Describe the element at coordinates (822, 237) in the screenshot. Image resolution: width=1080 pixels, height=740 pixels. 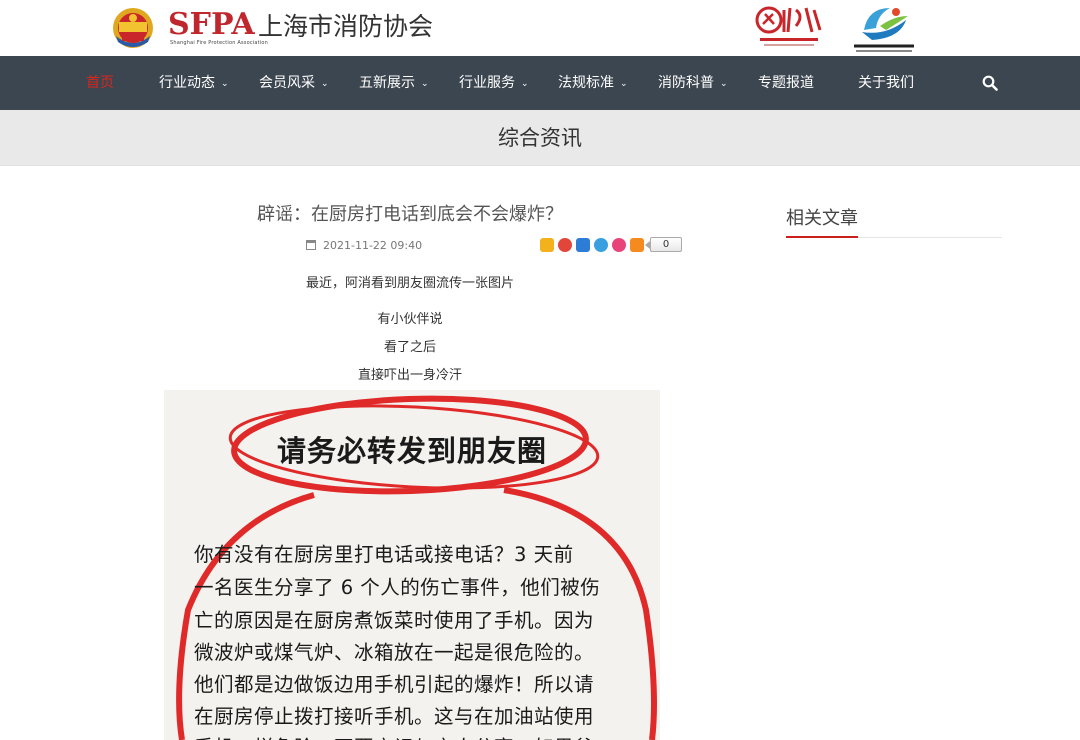
I see `sidebar-title-underline` at that location.